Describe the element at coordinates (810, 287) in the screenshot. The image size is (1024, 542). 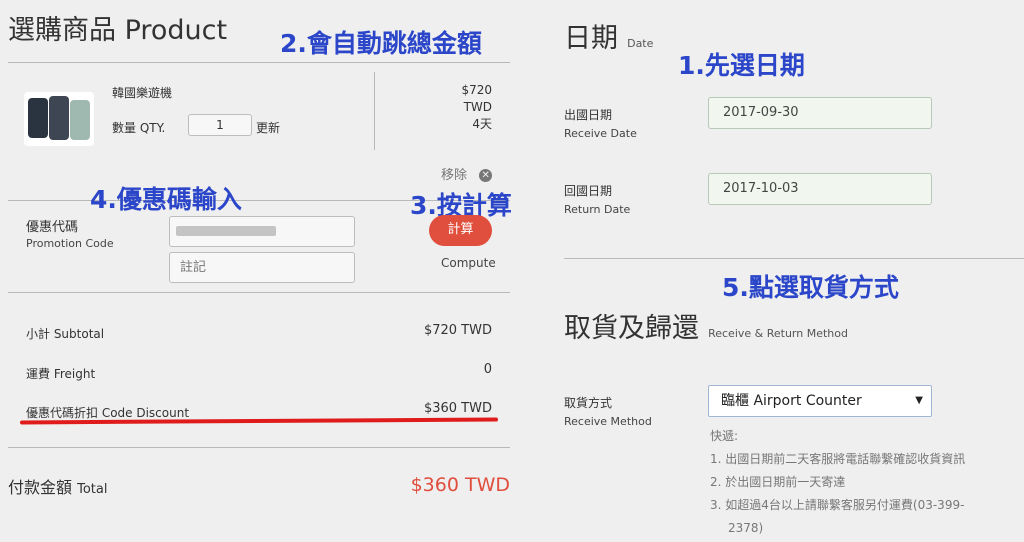
I see `annotation-choose-method: 5.點選取貨方式` at that location.